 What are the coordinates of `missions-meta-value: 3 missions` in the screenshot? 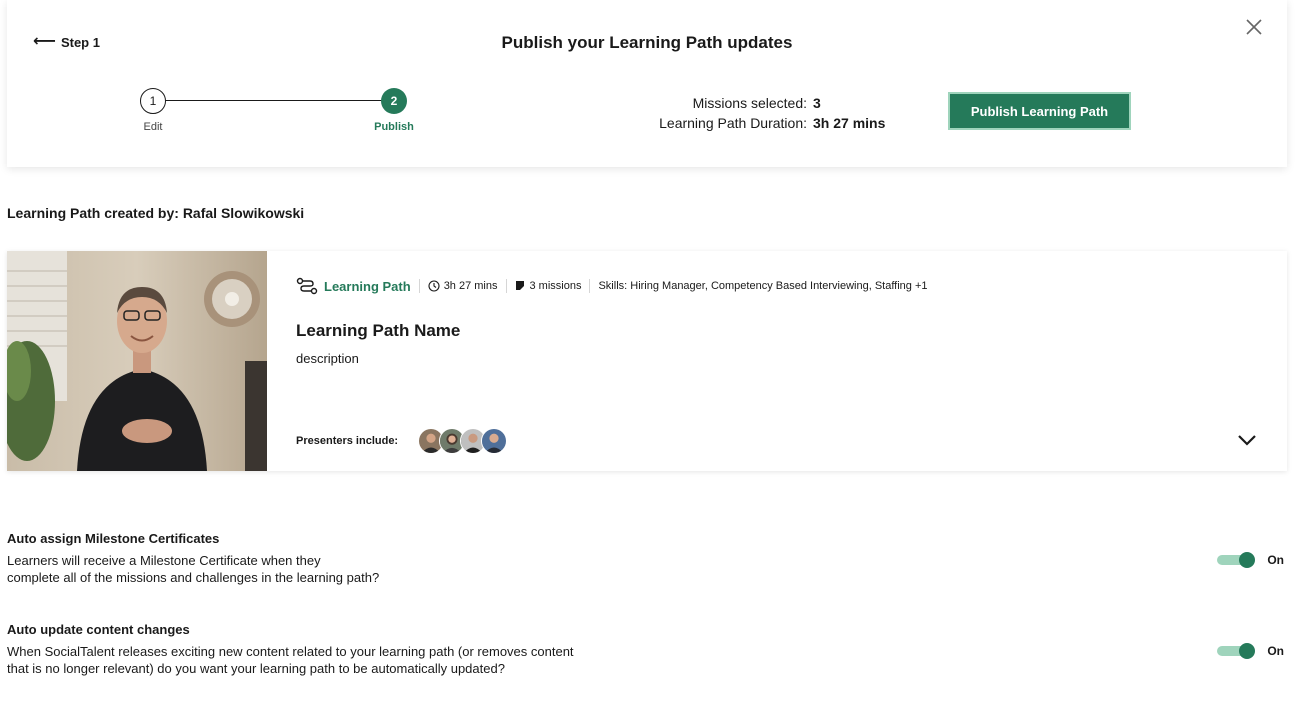 It's located at (555, 286).